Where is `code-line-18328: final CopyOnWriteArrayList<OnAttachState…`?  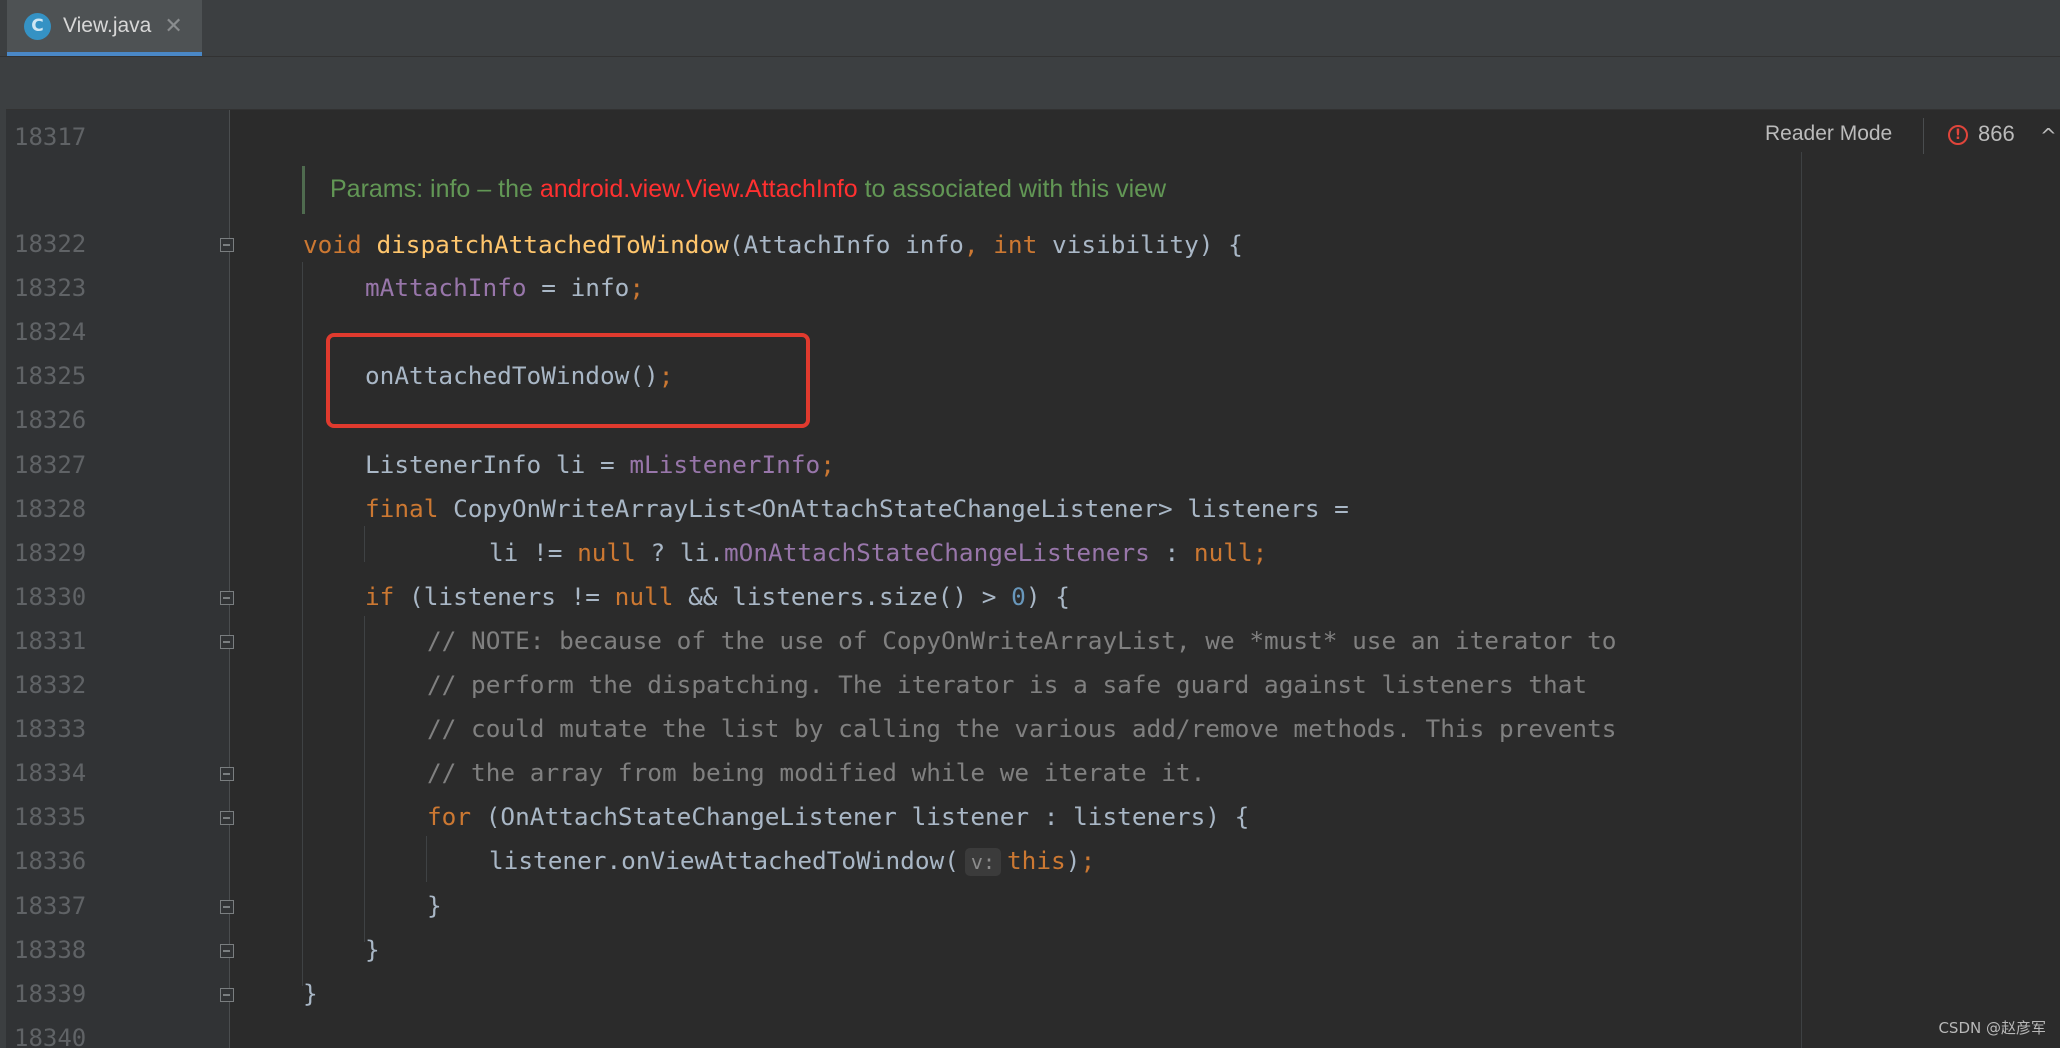
code-line-18328: final CopyOnWriteArrayList<OnAttachState… is located at coordinates (857, 509).